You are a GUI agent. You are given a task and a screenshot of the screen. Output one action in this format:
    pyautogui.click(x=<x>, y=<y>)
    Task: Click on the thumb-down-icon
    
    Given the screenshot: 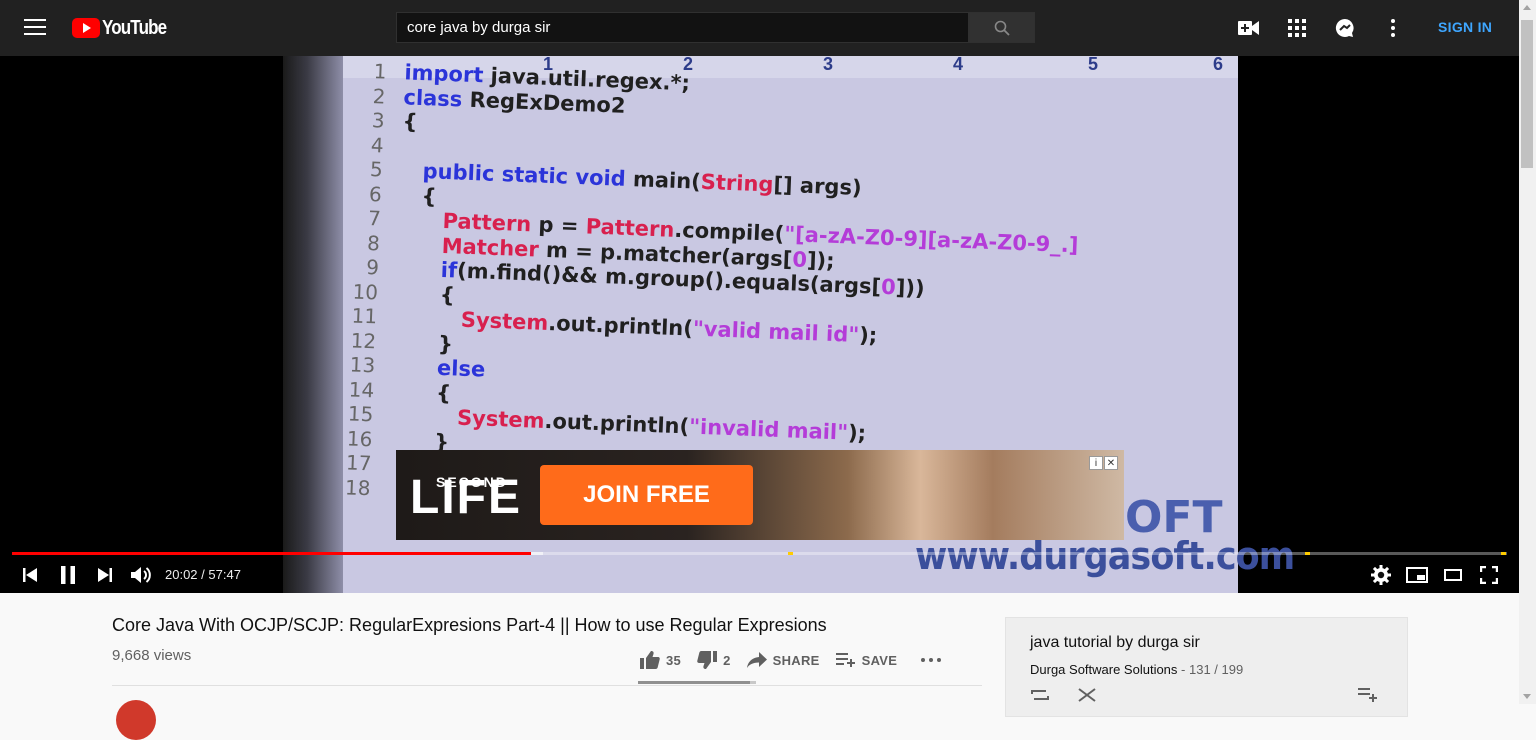 What is the action you would take?
    pyautogui.click(x=707, y=660)
    